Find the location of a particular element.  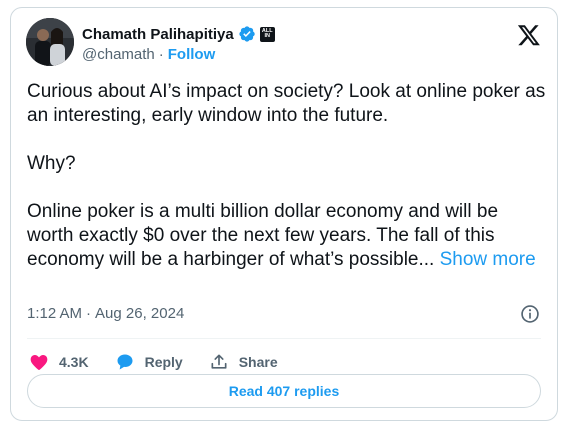

share-button: Share is located at coordinates (243, 362).